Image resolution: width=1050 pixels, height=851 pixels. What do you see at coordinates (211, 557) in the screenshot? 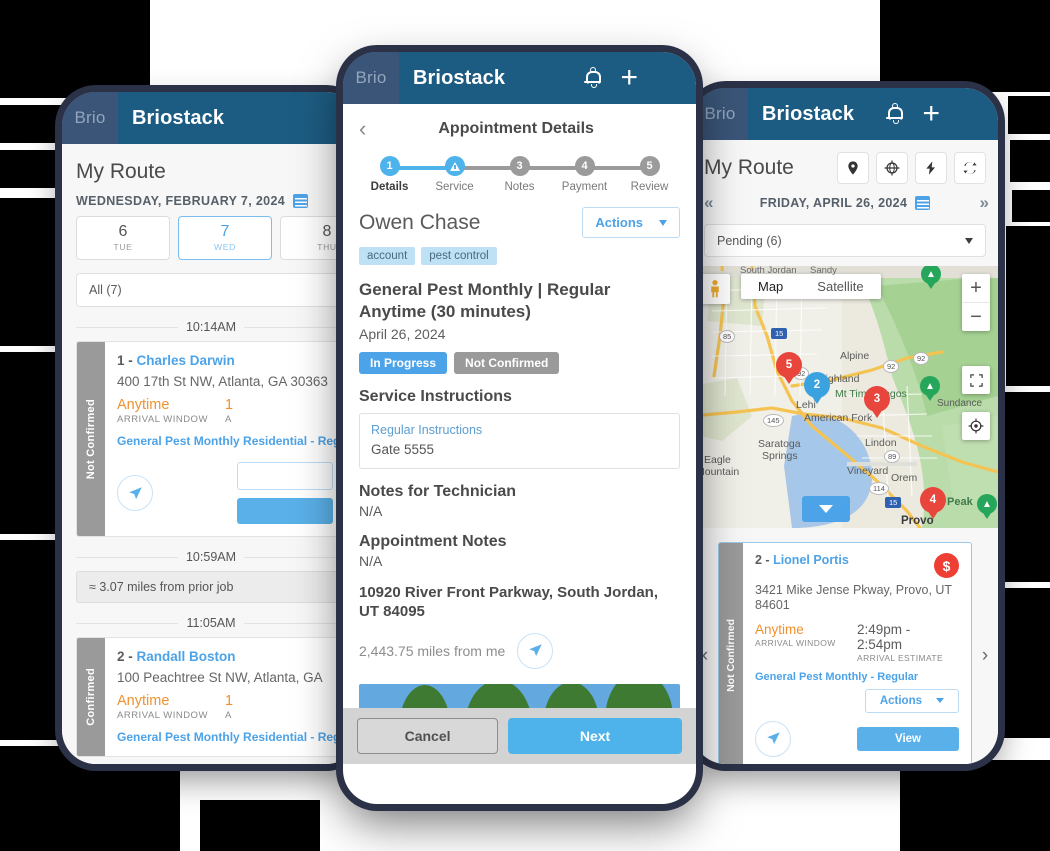
I see `time-separator: 10:59AM` at bounding box center [211, 557].